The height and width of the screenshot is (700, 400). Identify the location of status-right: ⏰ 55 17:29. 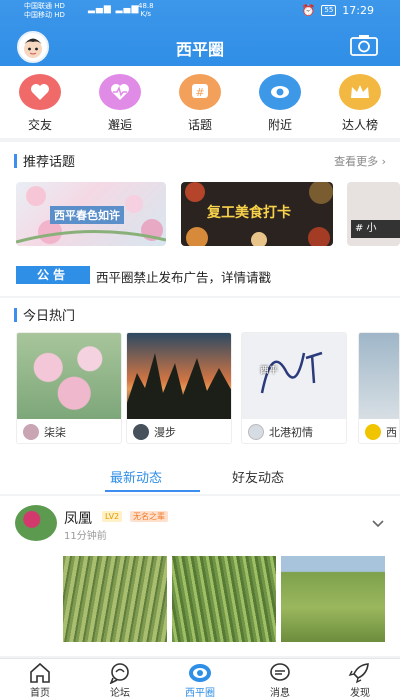
(338, 10).